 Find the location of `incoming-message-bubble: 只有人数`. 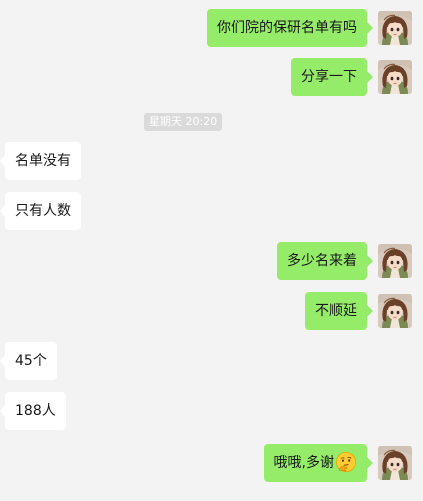

incoming-message-bubble: 只有人数 is located at coordinates (40, 211).